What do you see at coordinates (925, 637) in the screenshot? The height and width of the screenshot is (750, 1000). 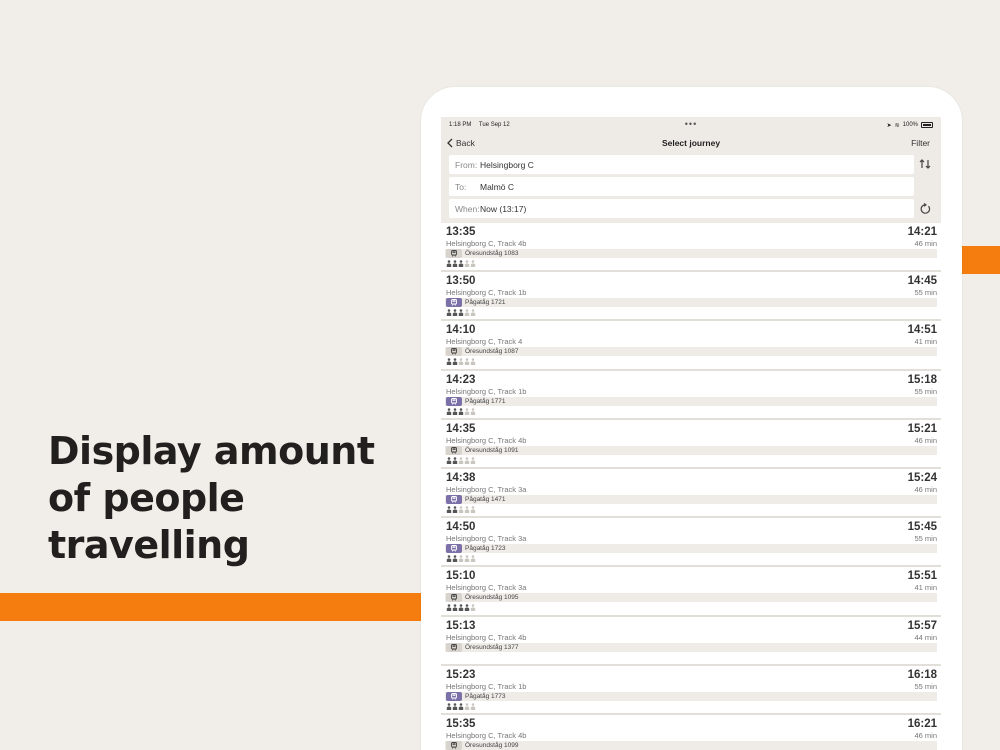 I see `journey-duration: 44 min` at bounding box center [925, 637].